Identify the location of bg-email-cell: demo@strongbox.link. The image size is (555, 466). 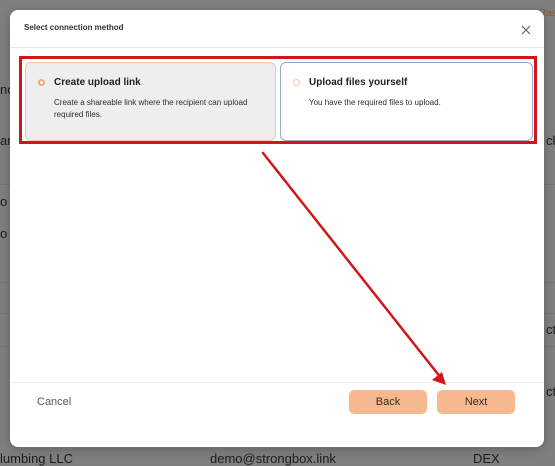
(273, 458).